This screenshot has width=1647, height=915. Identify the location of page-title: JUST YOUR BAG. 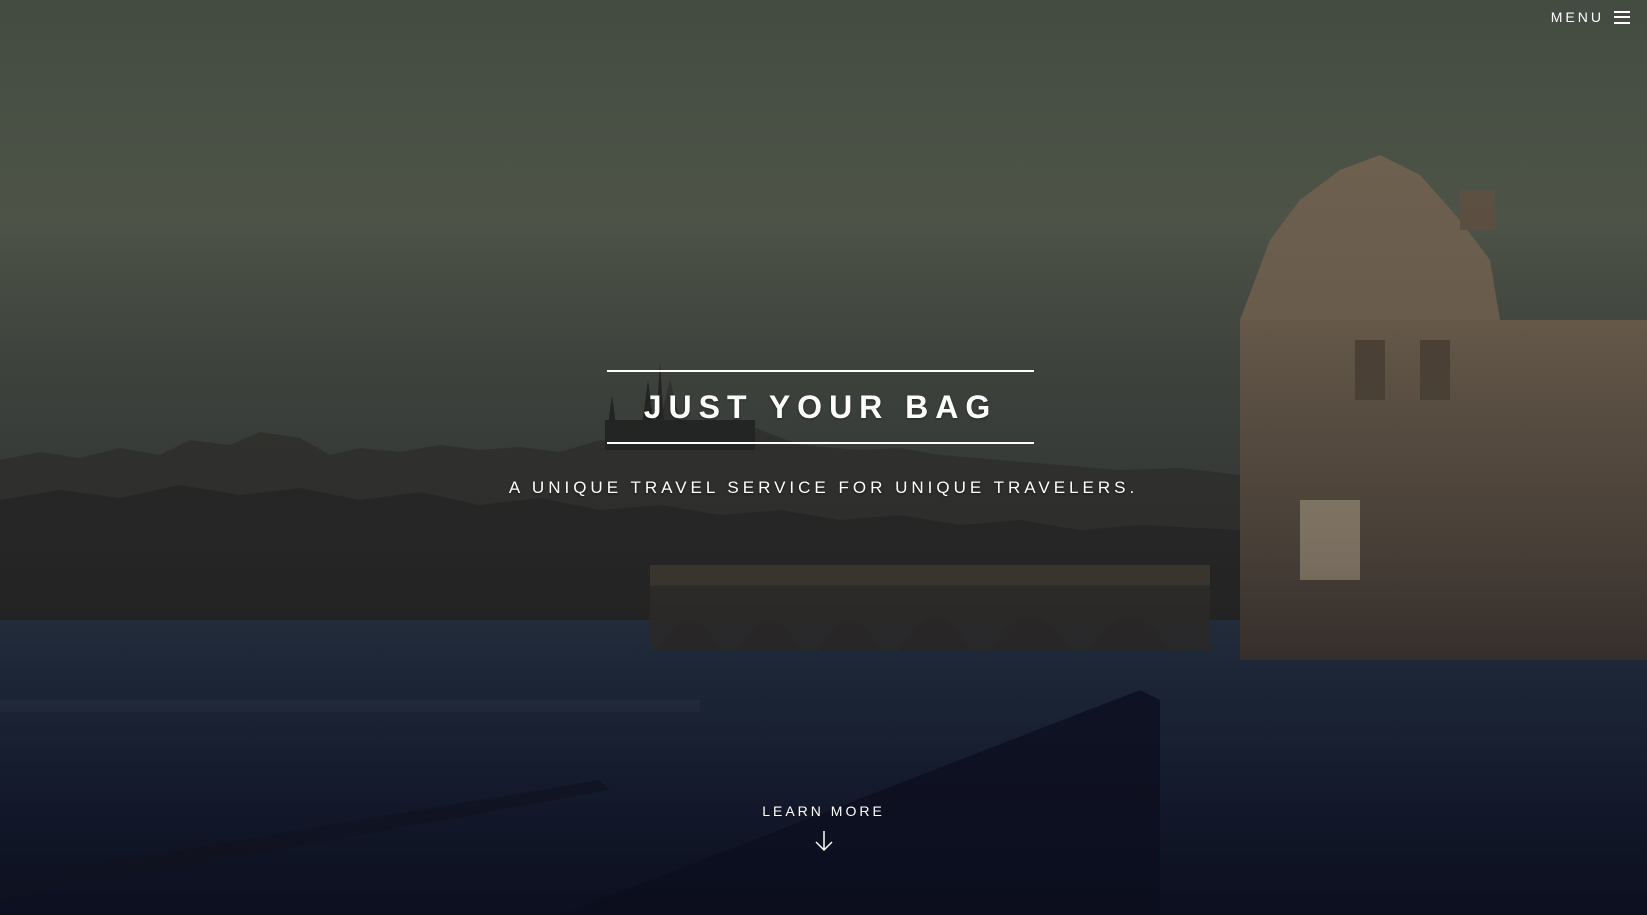
(820, 406).